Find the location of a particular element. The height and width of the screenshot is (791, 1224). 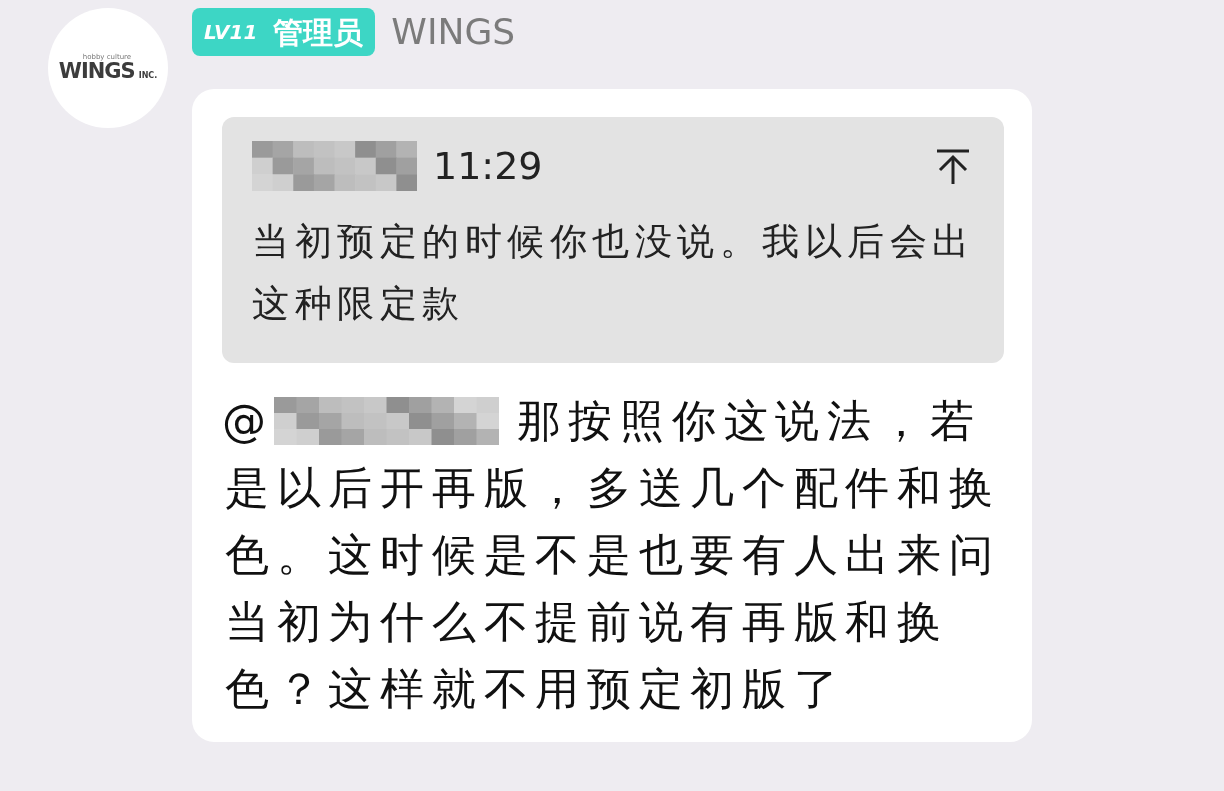

logo-suffix: INC. is located at coordinates (148, 76).